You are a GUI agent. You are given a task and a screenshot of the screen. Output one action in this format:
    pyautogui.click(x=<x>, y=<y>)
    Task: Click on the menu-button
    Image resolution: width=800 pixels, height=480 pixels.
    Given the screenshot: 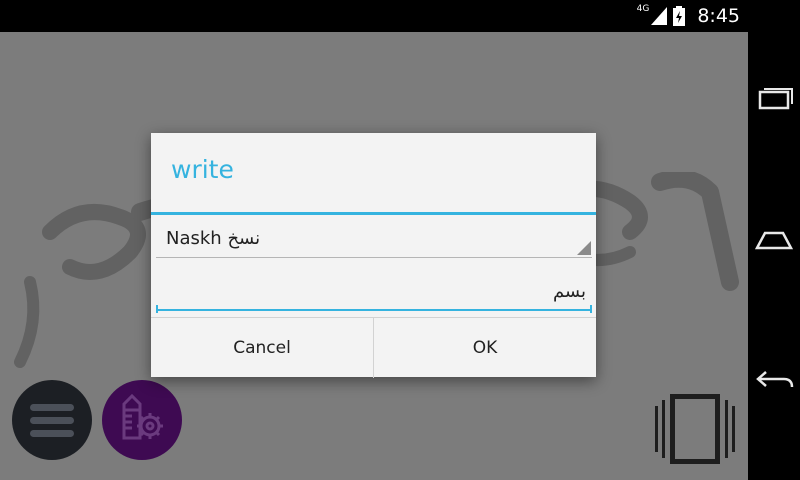 What is the action you would take?
    pyautogui.click(x=52, y=420)
    